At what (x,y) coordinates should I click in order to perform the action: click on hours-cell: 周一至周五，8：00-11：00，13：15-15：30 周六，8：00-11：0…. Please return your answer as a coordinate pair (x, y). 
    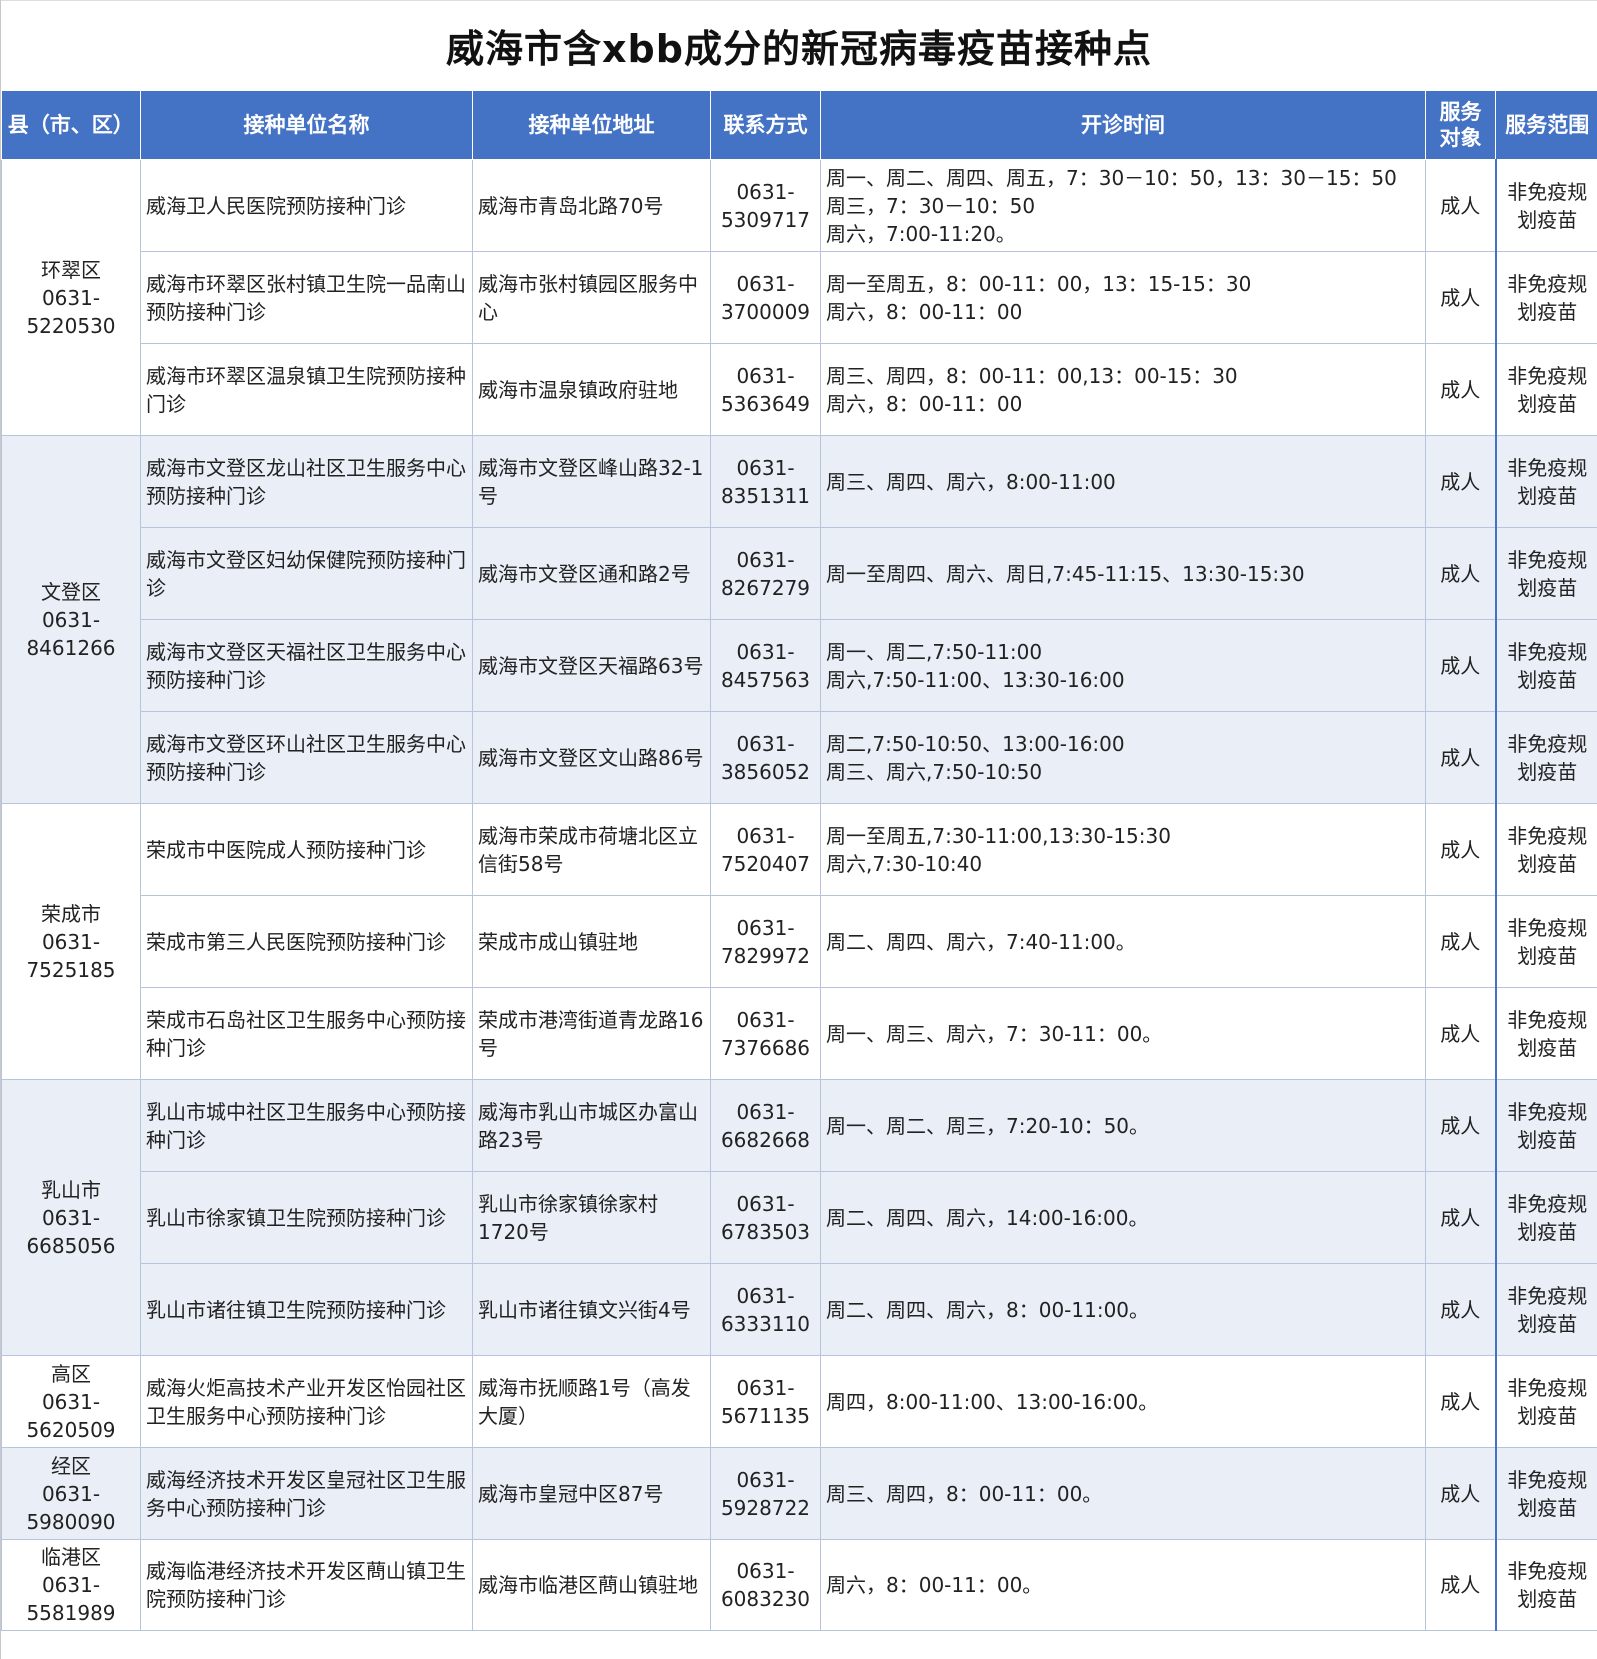
    Looking at the image, I should click on (1123, 297).